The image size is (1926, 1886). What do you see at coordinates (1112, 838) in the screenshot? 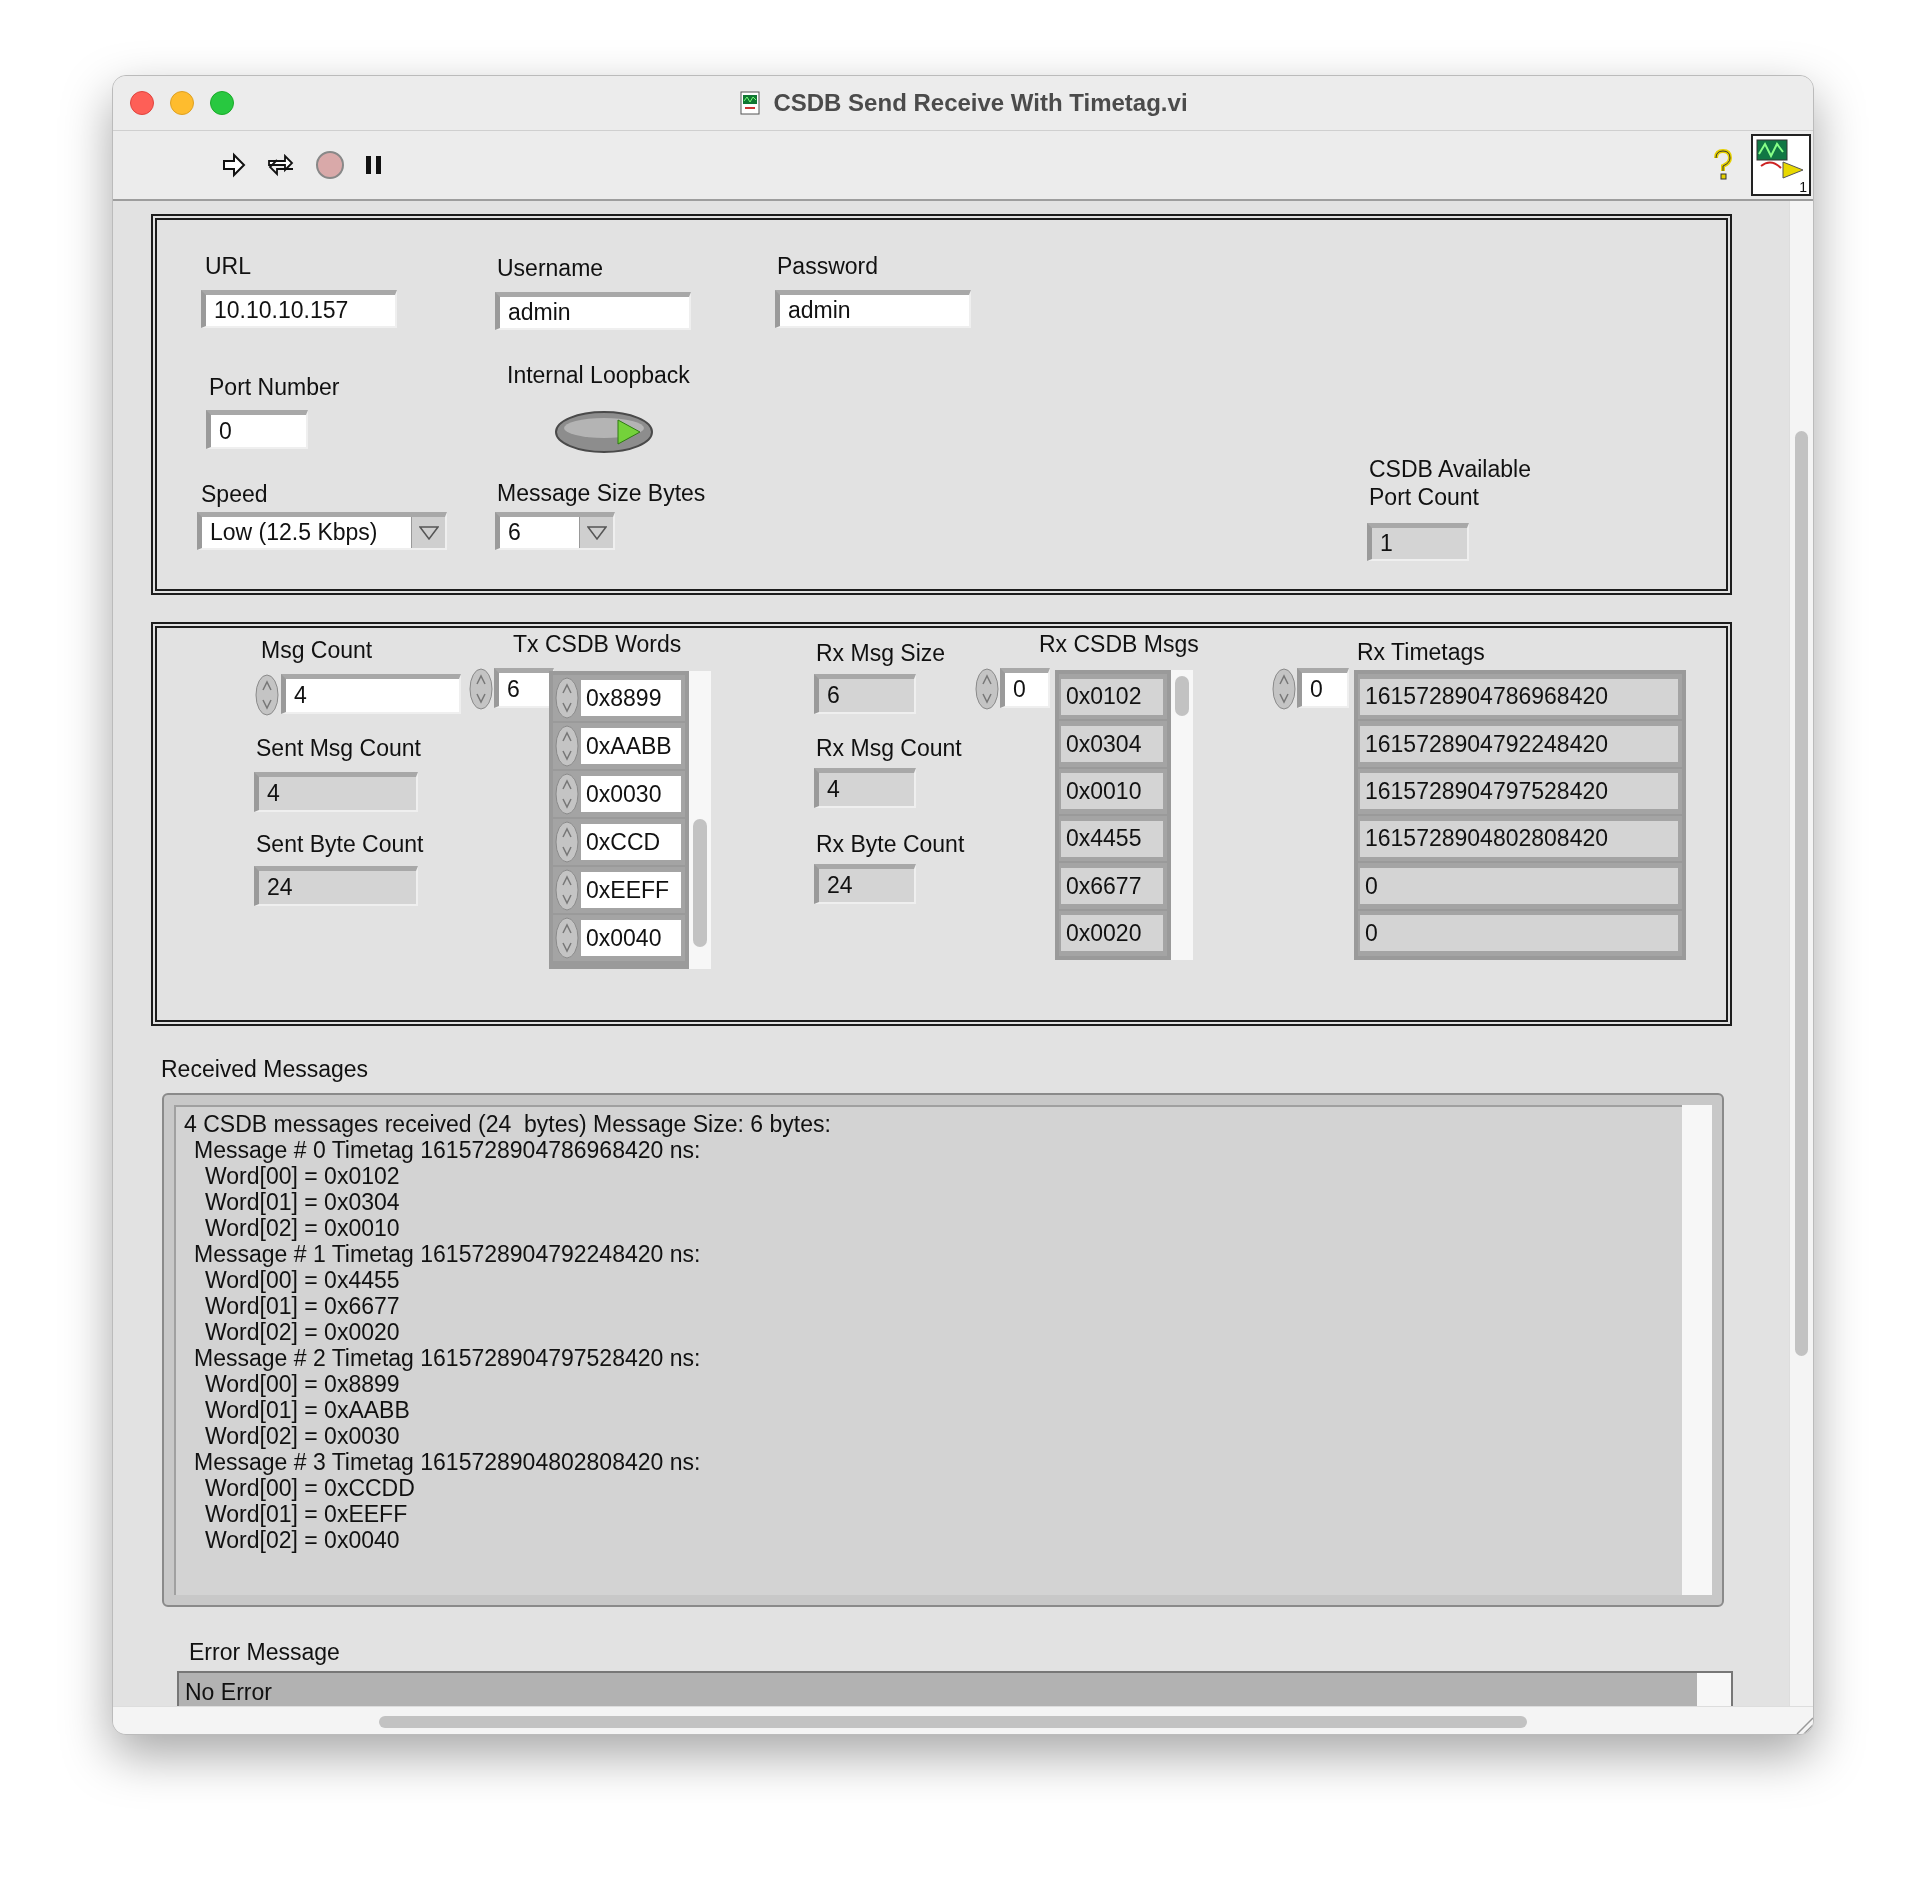
I see `array-element-indicator: 0x4455` at bounding box center [1112, 838].